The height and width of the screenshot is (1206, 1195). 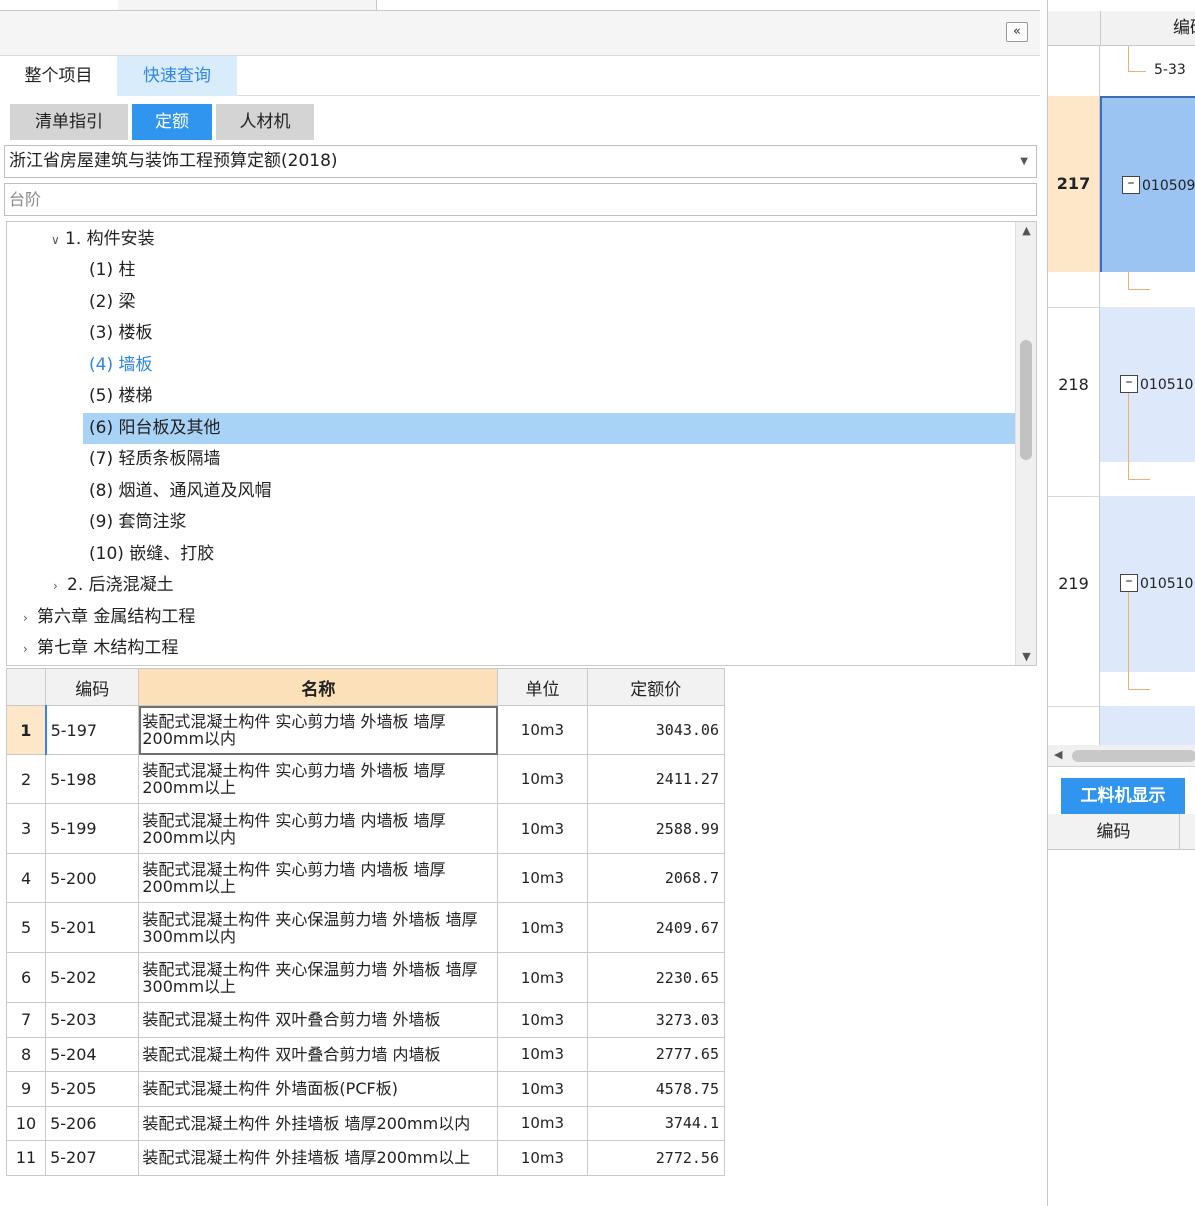 I want to click on row-name: 装配式混凝土构件 外挂墙板 墙厚200mm以内, so click(x=318, y=1123).